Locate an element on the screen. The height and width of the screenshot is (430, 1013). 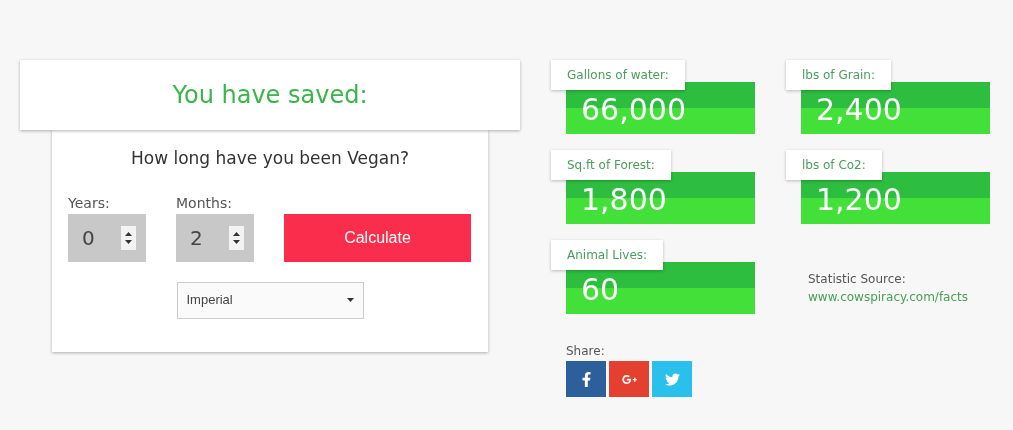
bird-icon is located at coordinates (672, 379).